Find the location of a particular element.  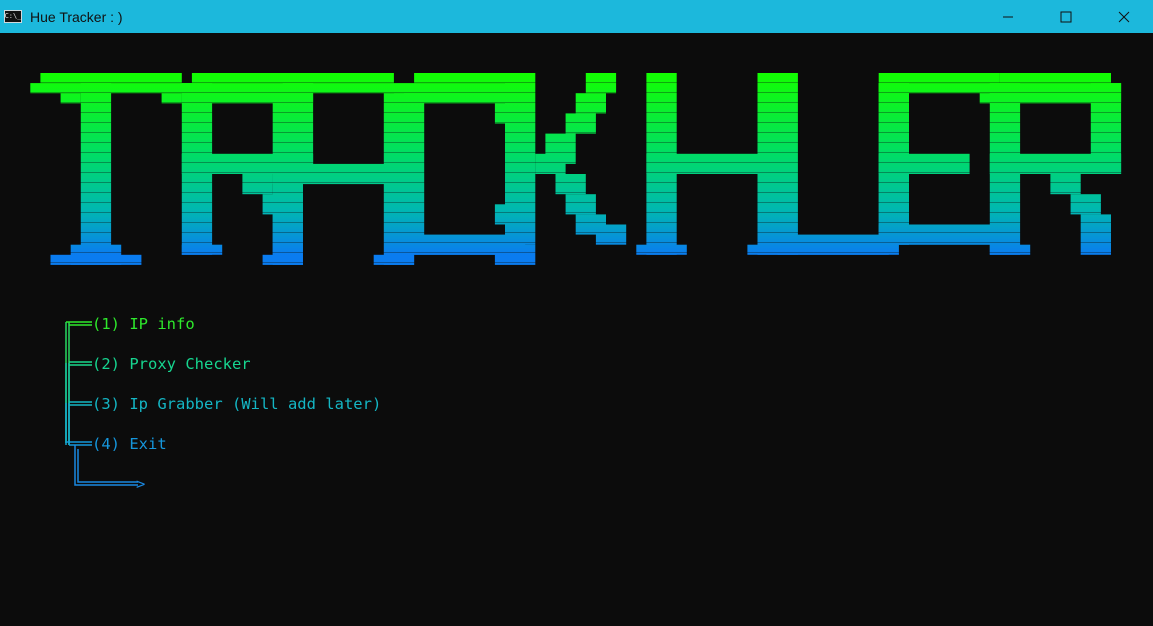

window-title: Hue Tracker : ) is located at coordinates (76, 16).